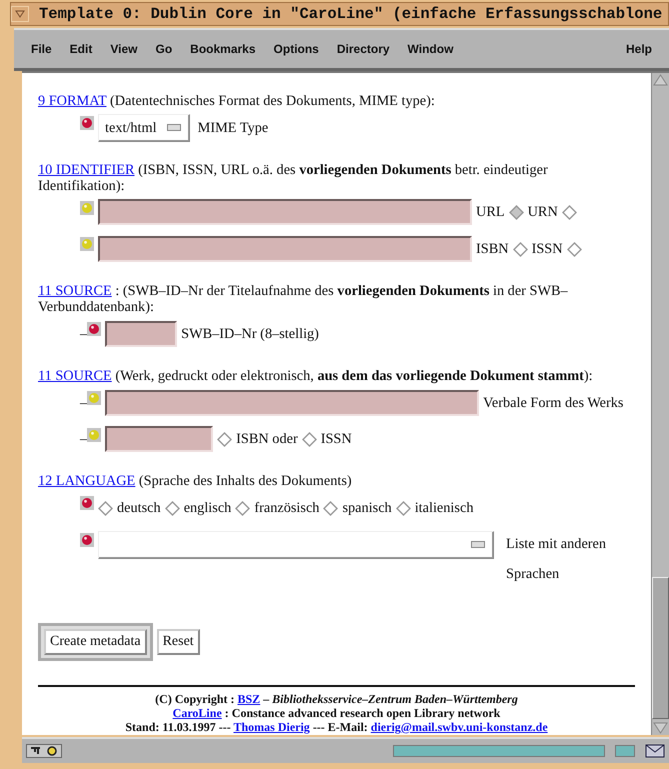  I want to click on menu-item: File, so click(41, 49).